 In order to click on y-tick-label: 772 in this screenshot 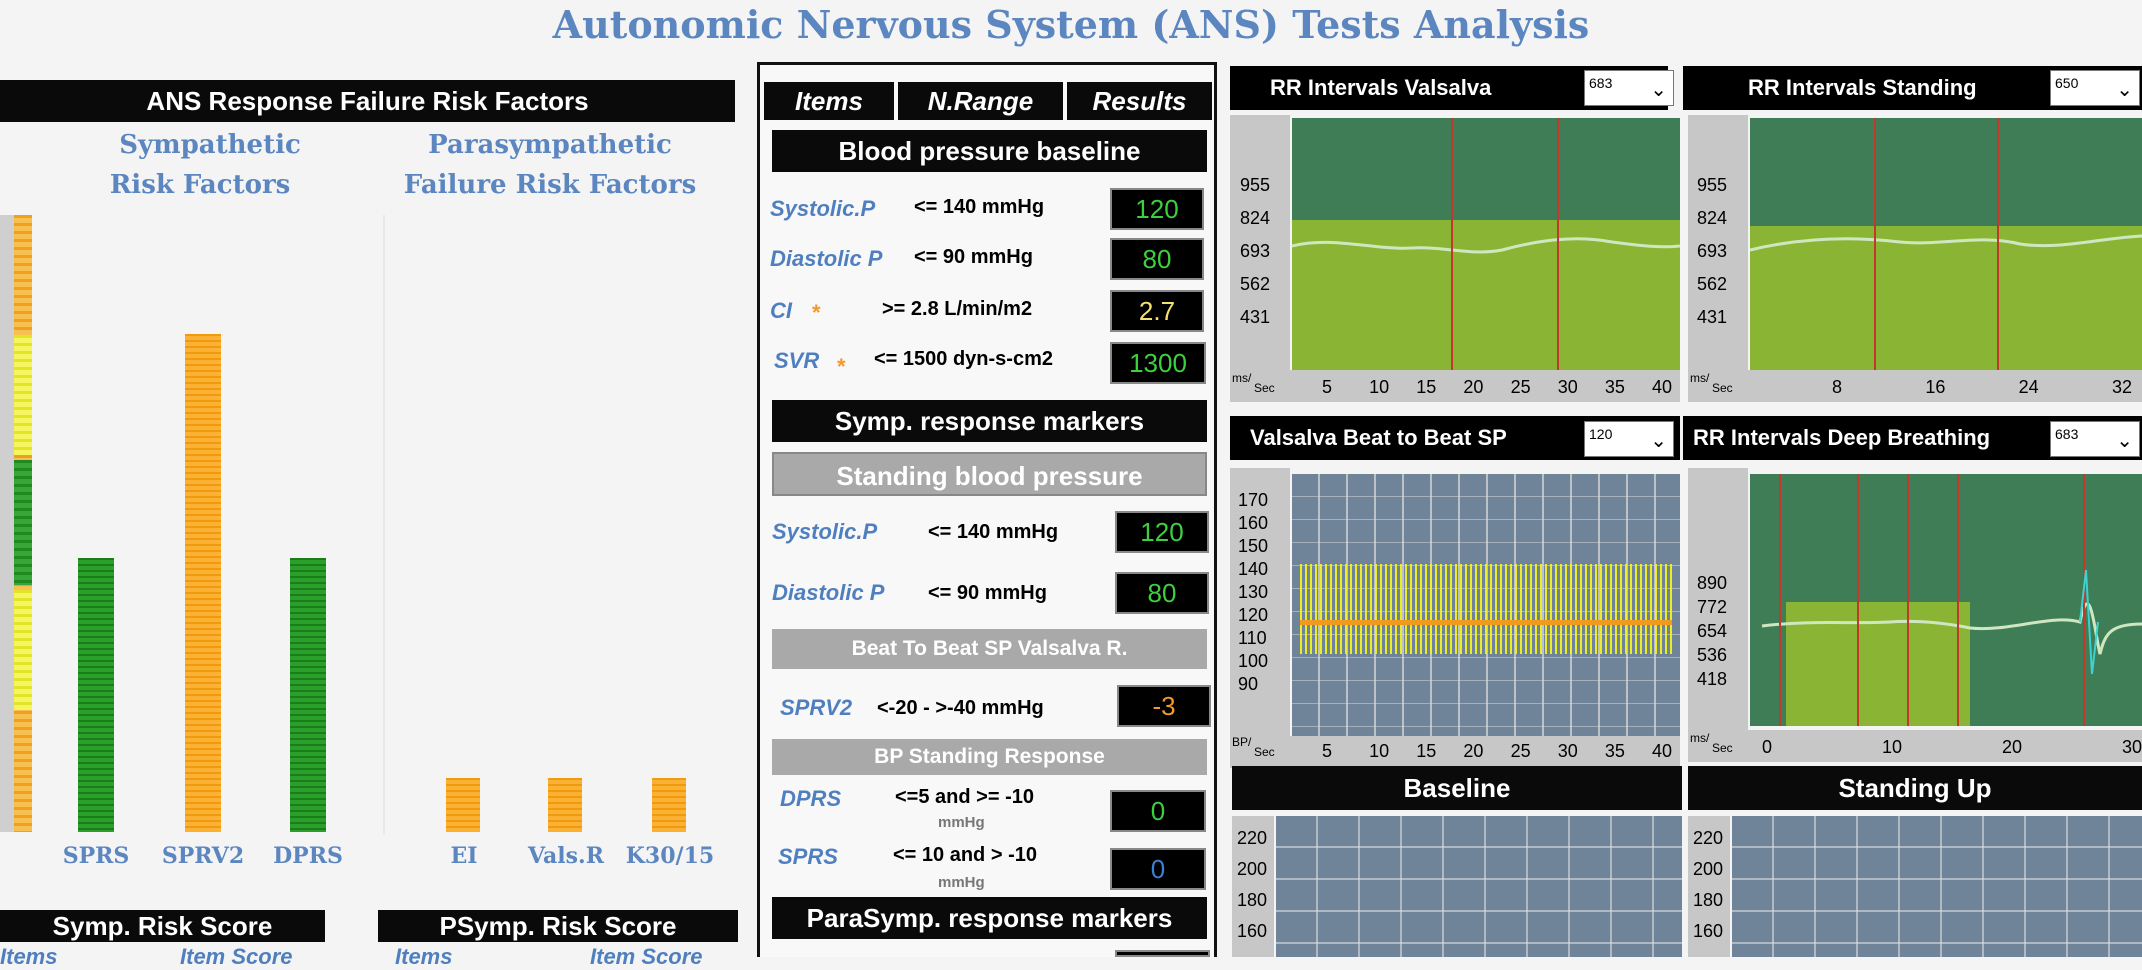, I will do `click(1712, 607)`.